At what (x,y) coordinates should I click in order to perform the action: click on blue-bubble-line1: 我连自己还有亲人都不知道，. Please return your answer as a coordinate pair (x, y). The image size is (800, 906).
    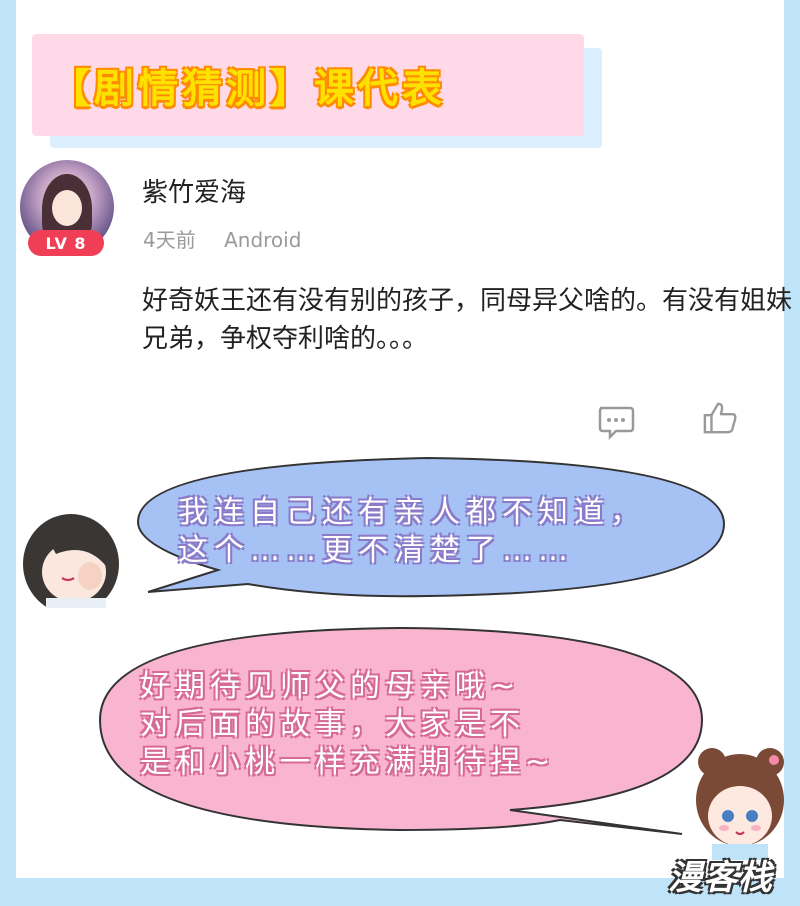
    Looking at the image, I should click on (412, 512).